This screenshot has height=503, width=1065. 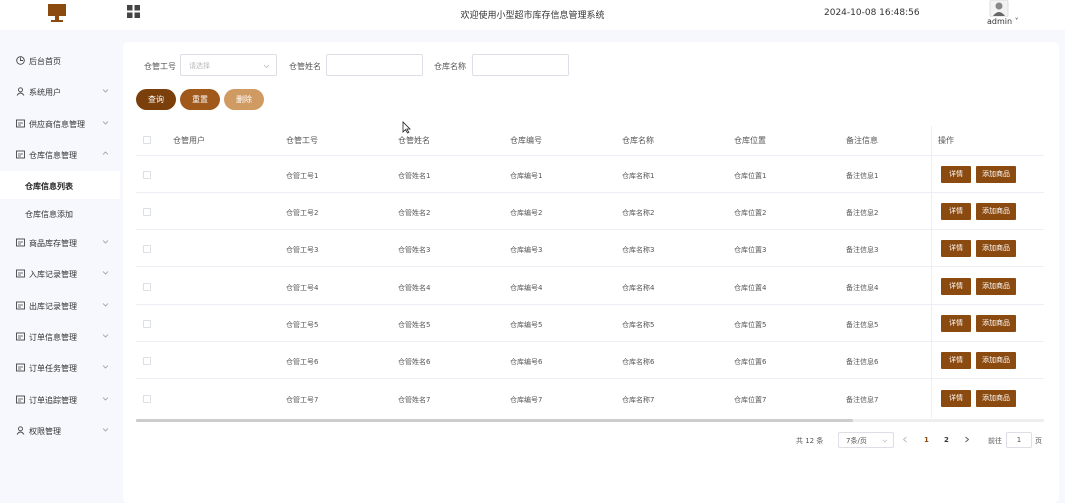 I want to click on cell-manager-name: 仓管姓名6, so click(x=414, y=362).